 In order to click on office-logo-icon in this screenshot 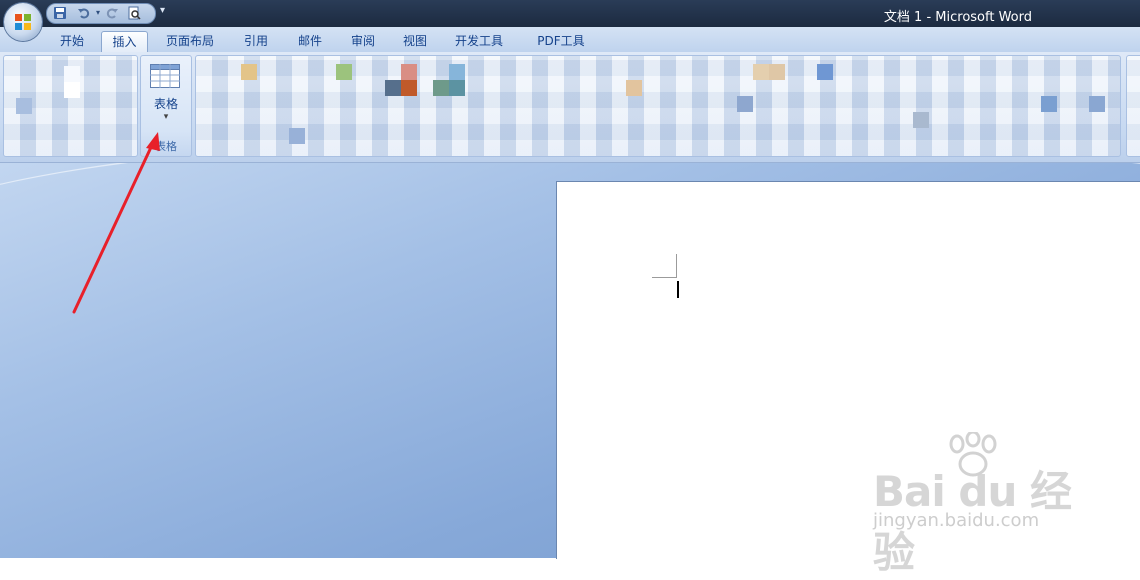, I will do `click(23, 22)`.